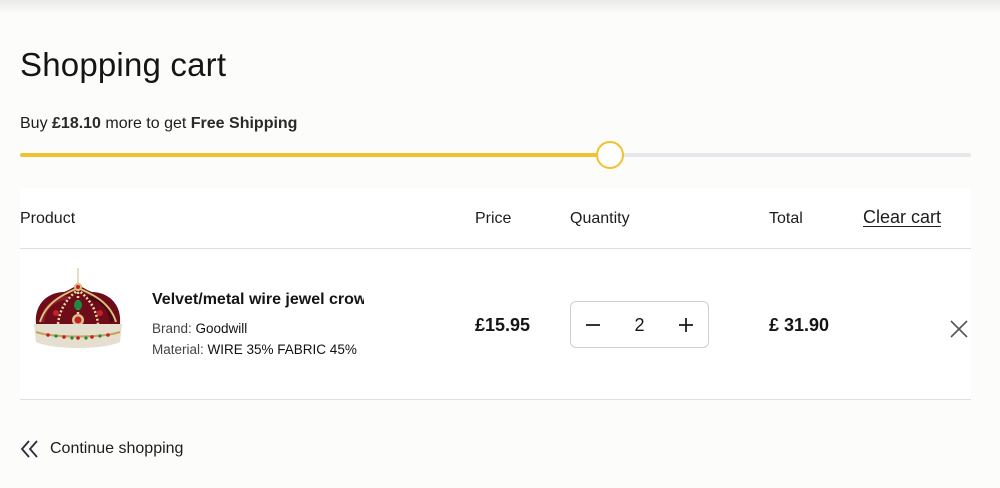 The height and width of the screenshot is (488, 1000). I want to click on continue-shopping-label: Continue shopping, so click(117, 448).